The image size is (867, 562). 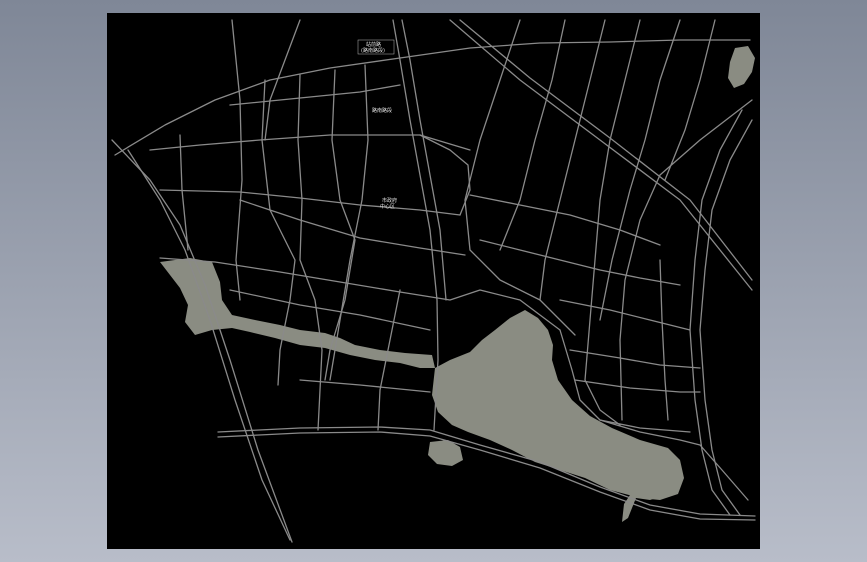 I want to click on road-ns-n, so click(x=664, y=340).